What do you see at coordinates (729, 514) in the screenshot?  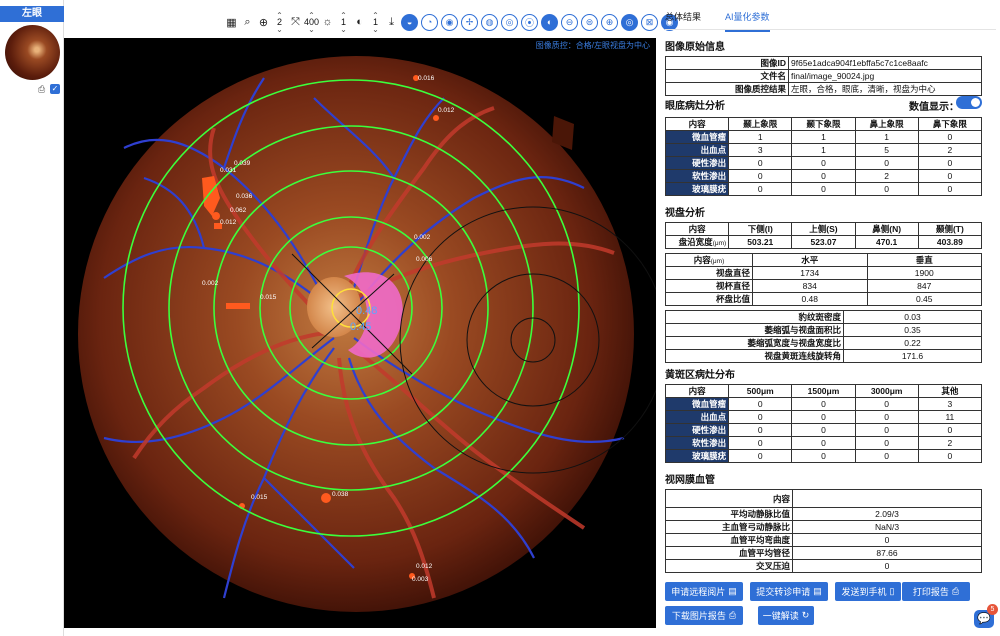 I see `row-header: 平均动静脉比值` at bounding box center [729, 514].